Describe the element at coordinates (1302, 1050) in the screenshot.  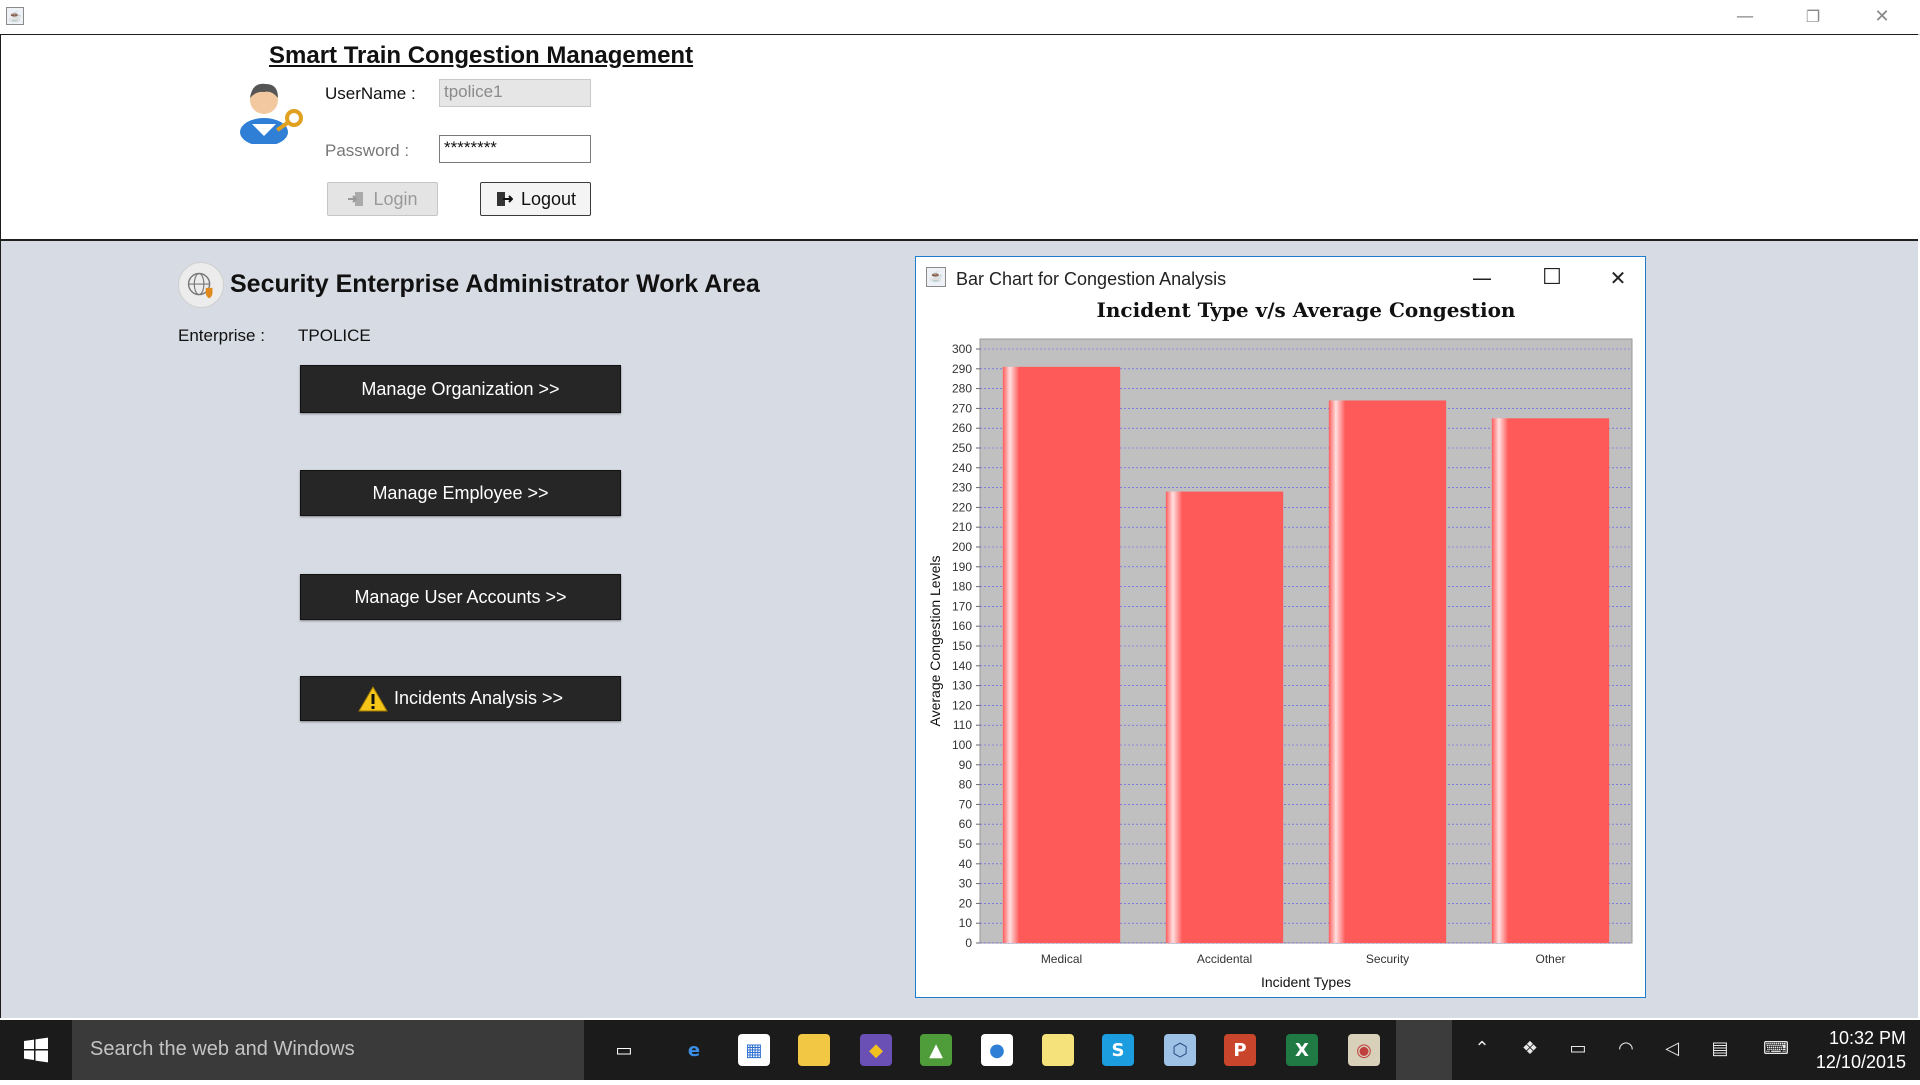
I see `excel-icon: X` at that location.